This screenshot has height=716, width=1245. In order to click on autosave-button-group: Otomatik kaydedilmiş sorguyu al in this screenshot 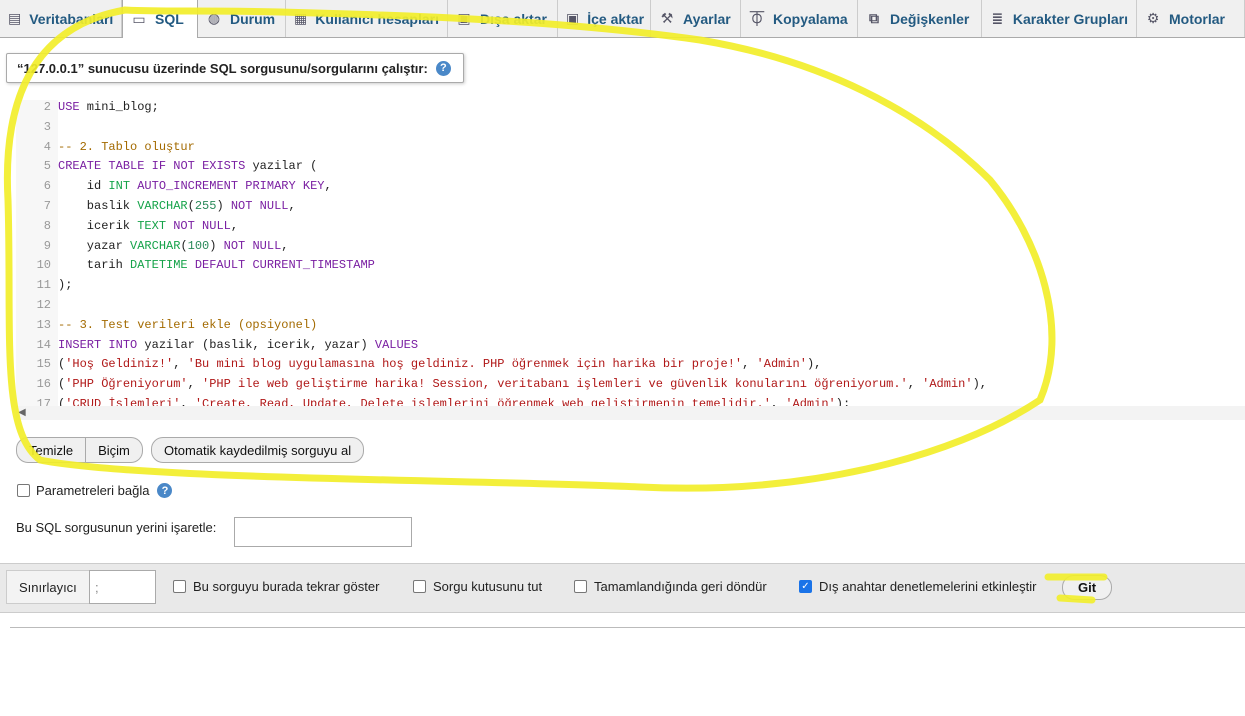, I will do `click(258, 450)`.